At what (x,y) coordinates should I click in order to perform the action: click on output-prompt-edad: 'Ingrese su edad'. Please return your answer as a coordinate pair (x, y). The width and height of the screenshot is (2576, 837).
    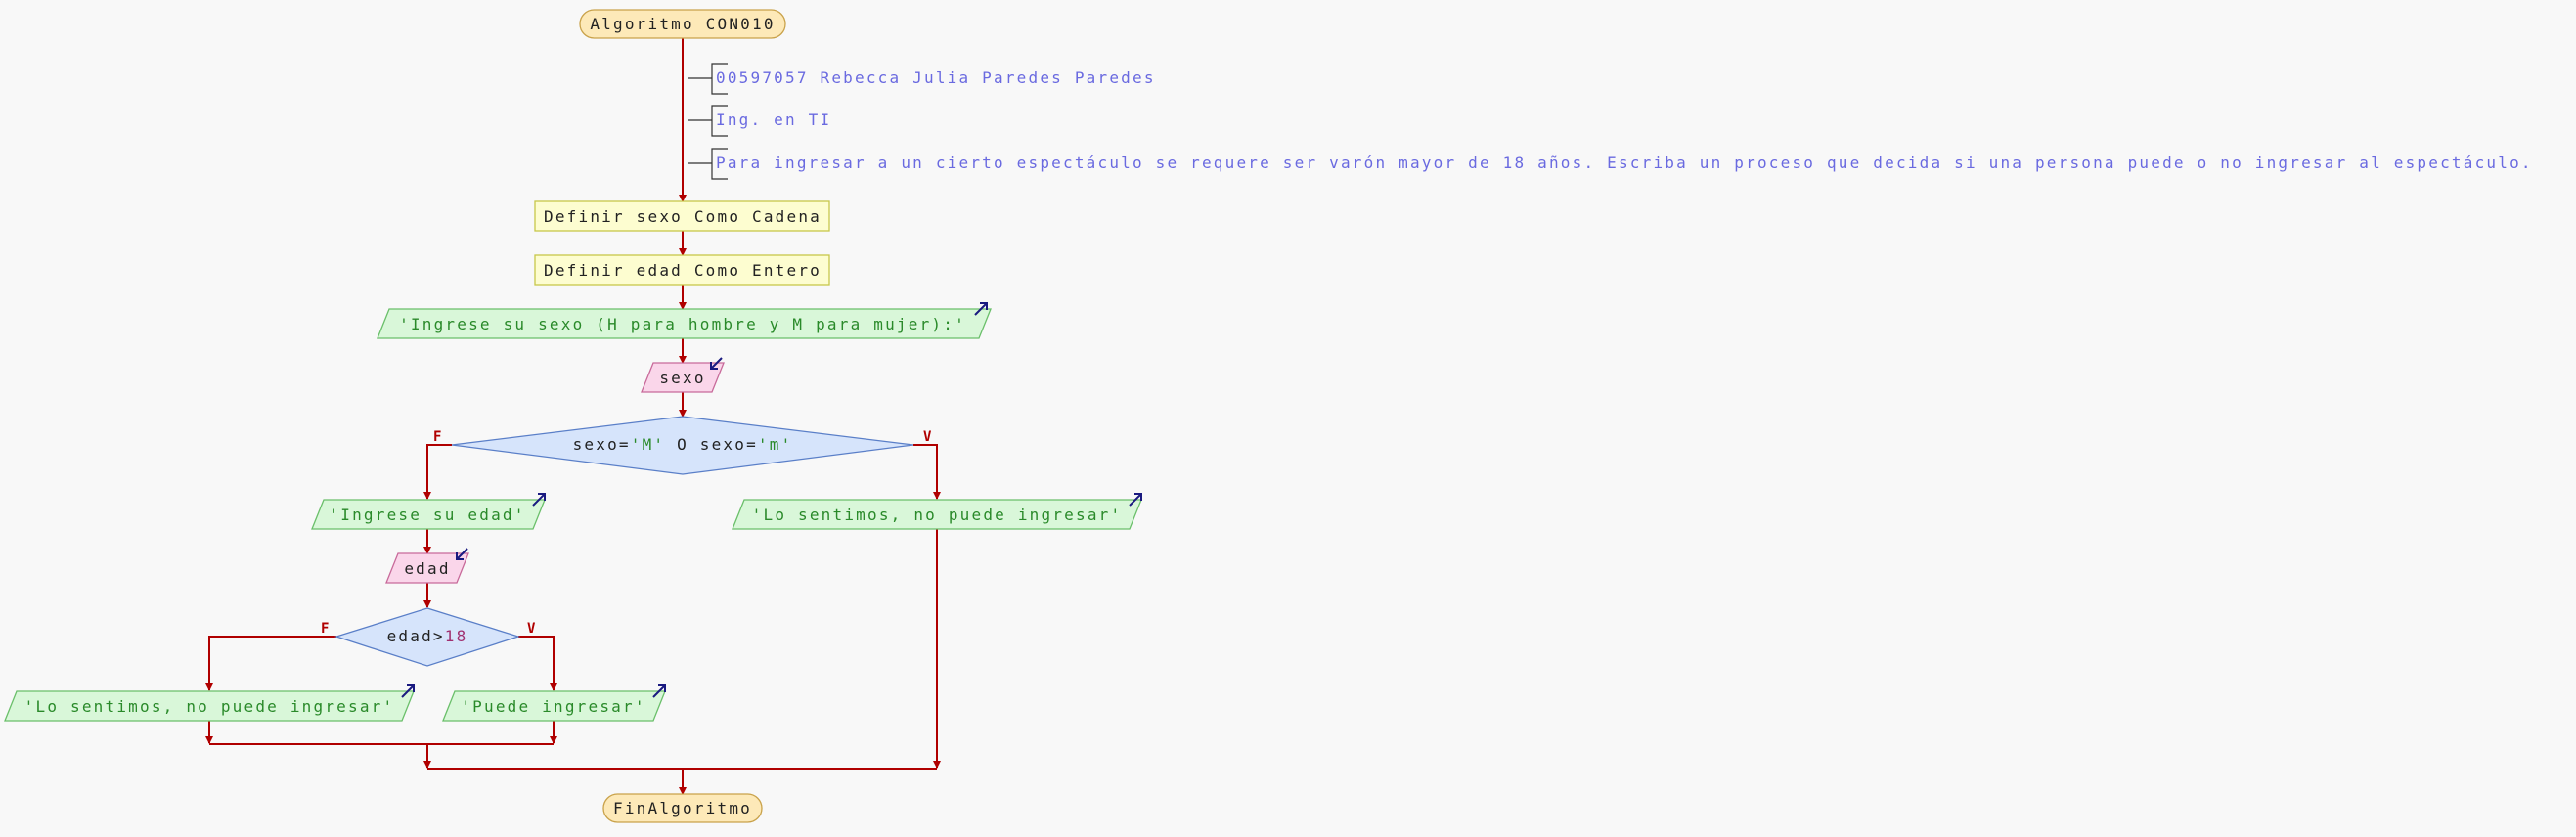
    Looking at the image, I should click on (429, 511).